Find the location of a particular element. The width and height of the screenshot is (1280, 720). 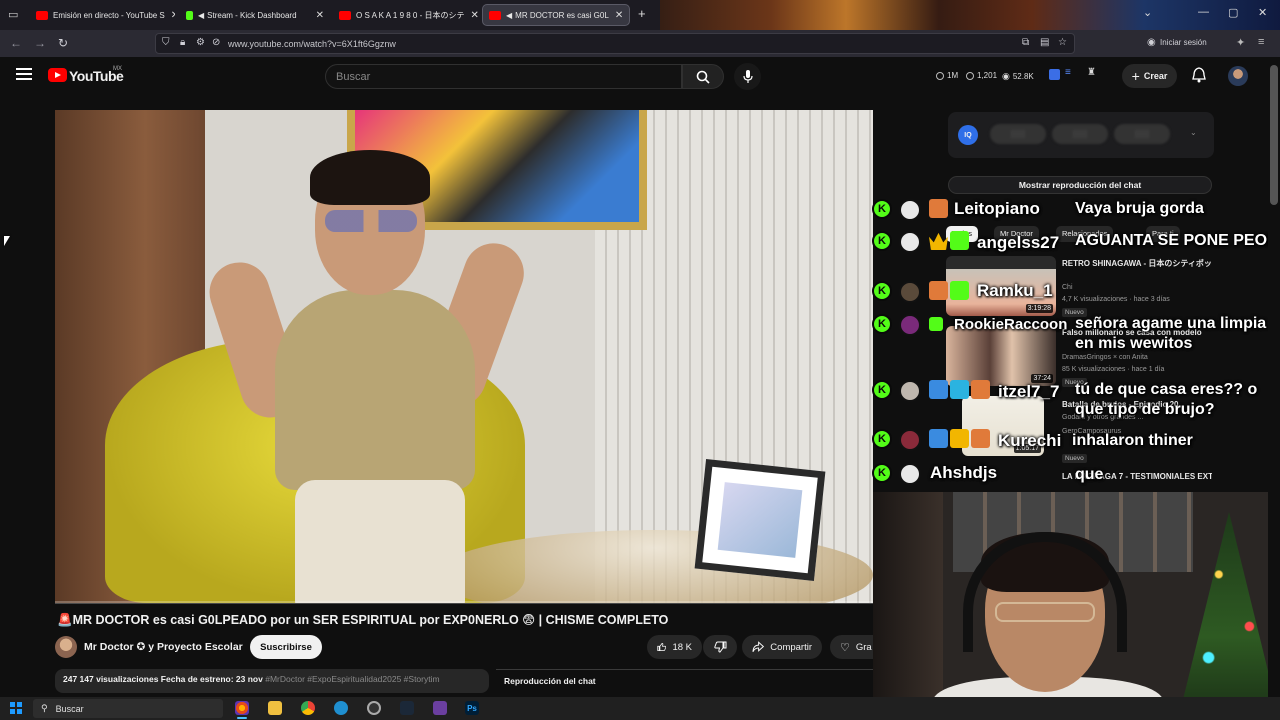

share-icon is located at coordinates (758, 646).